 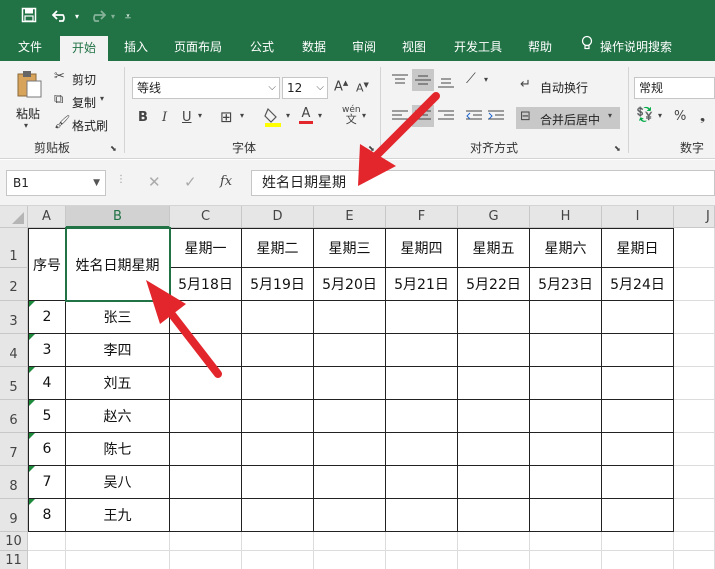 What do you see at coordinates (483, 183) in the screenshot?
I see `formula-input: 姓名日期星期` at bounding box center [483, 183].